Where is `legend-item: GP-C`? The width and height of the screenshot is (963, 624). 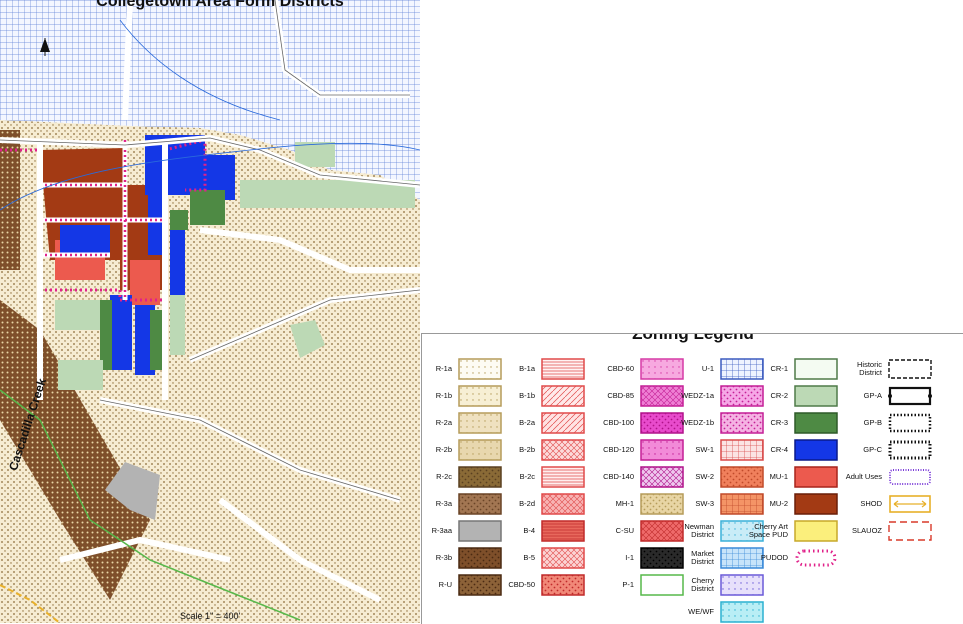
legend-item: GP-C is located at coordinates (887, 450).